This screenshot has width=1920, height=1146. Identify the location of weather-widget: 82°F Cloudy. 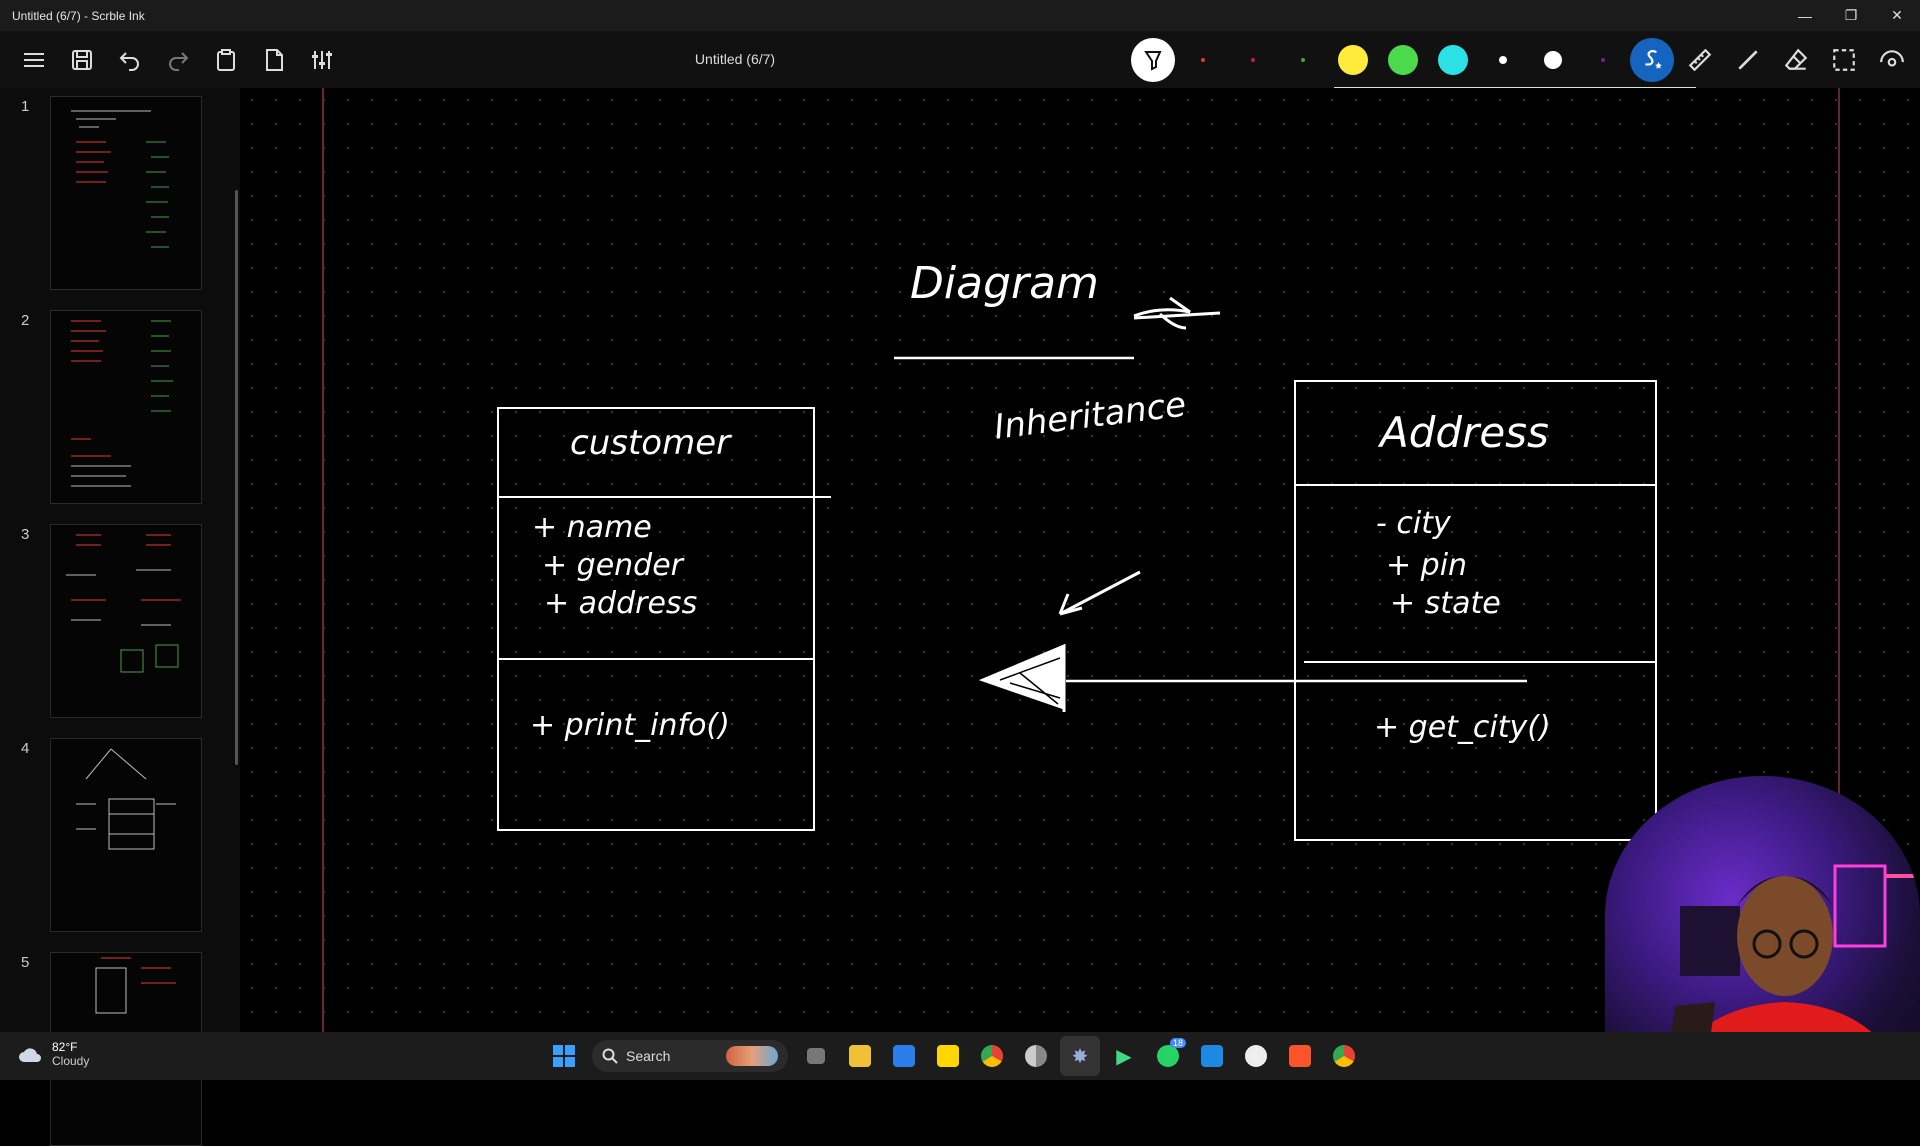
(53, 1054).